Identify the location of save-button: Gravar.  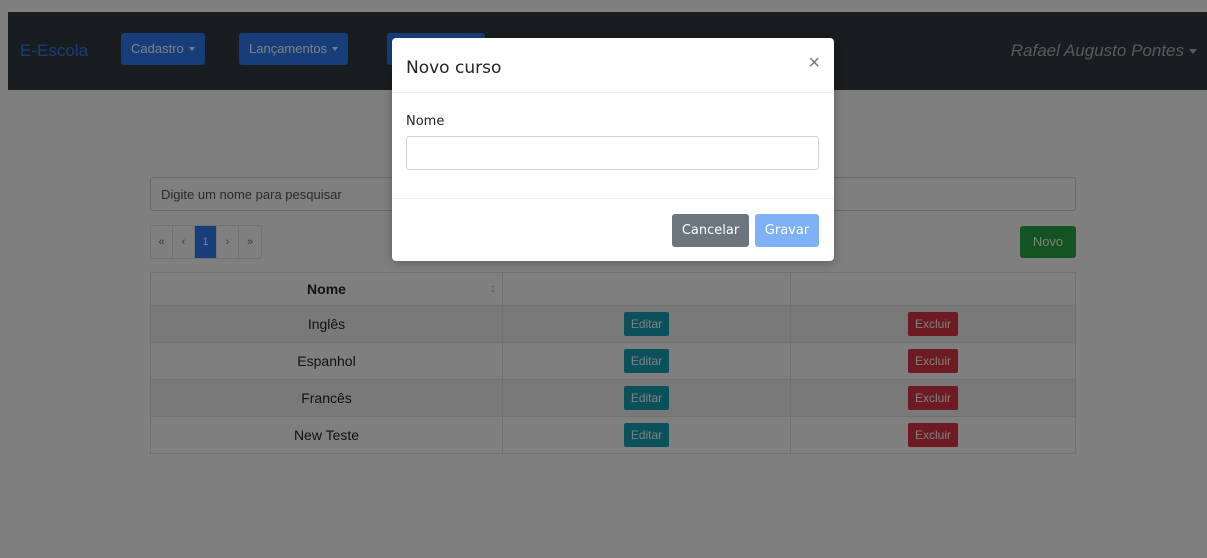
(787, 230).